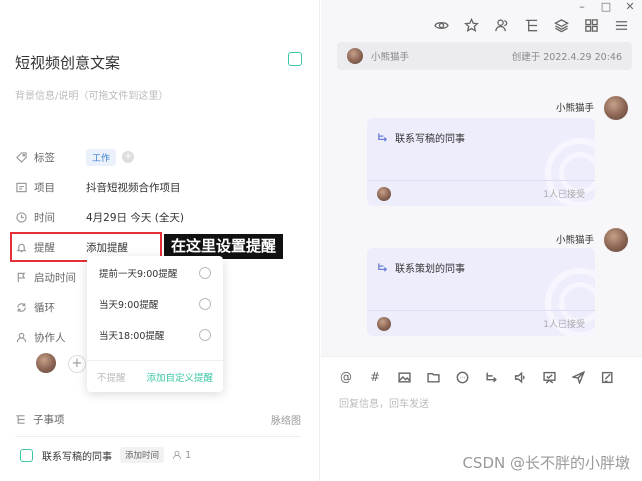 The height and width of the screenshot is (481, 642). What do you see at coordinates (158, 419) in the screenshot?
I see `subtask-header: 子事项 脉络图` at bounding box center [158, 419].